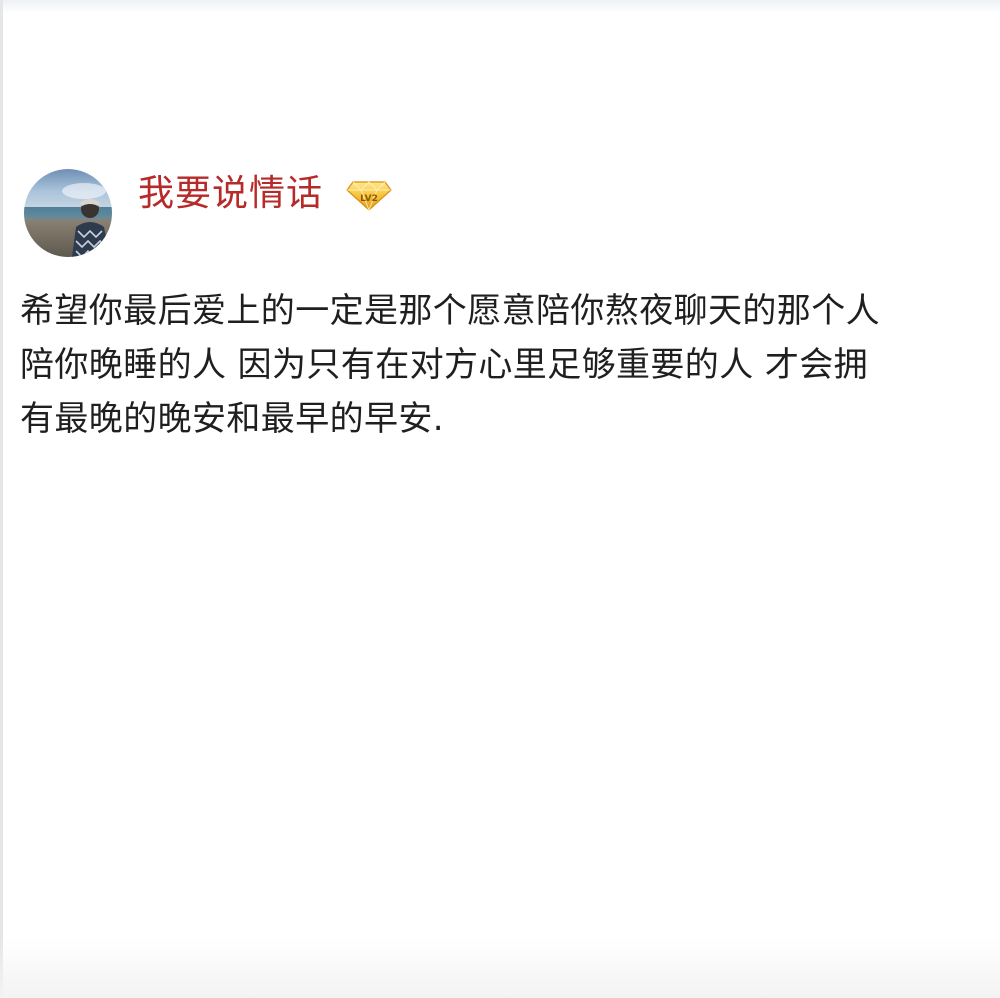 The height and width of the screenshot is (998, 1000). I want to click on post-header: 我要说情话 LV2, so click(208, 213).